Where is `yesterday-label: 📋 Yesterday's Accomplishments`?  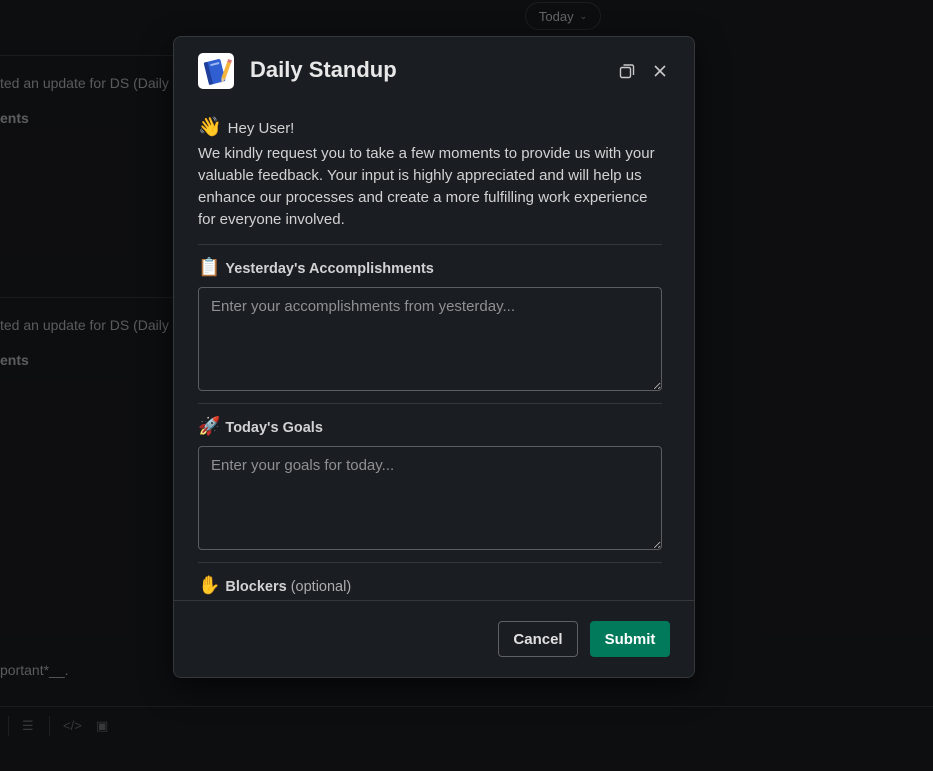 yesterday-label: 📋 Yesterday's Accomplishments is located at coordinates (316, 267).